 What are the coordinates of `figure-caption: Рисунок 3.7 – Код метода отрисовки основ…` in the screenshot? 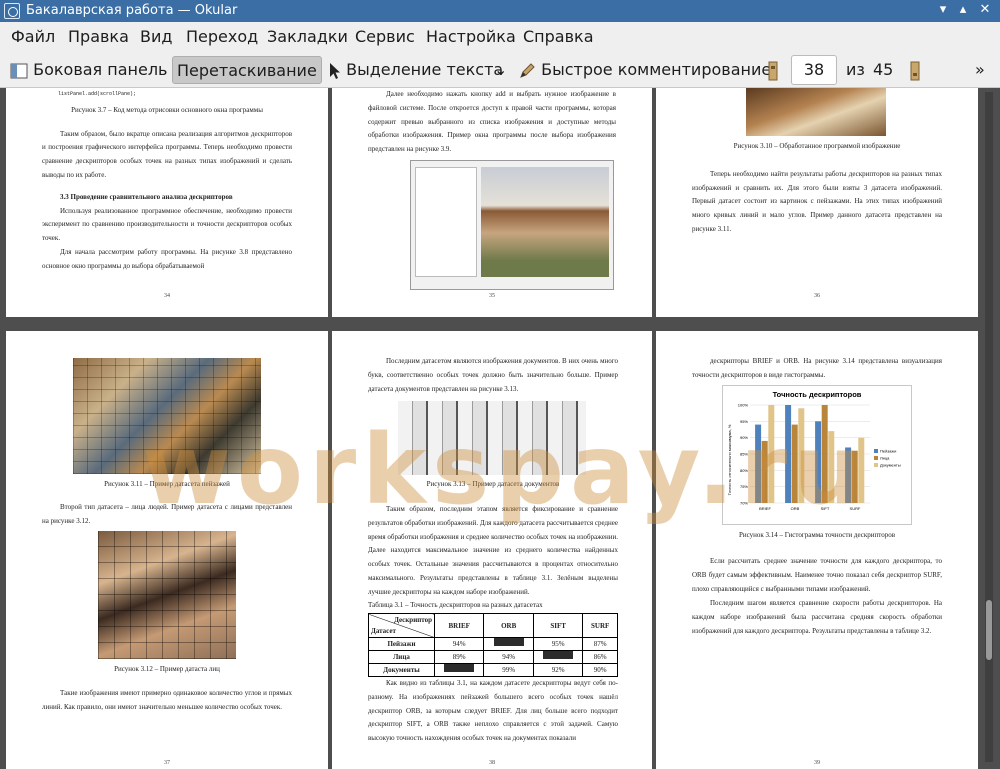 It's located at (167, 109).